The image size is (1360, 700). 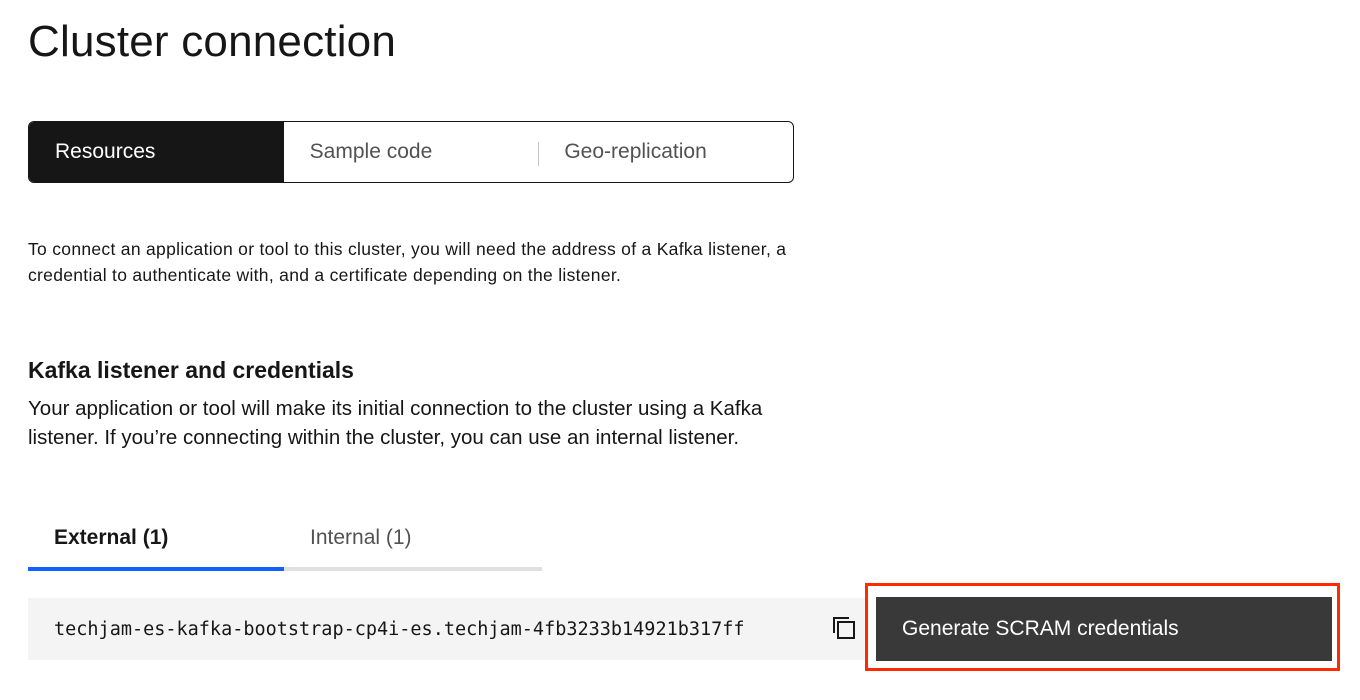 What do you see at coordinates (413, 542) in the screenshot?
I see `tab-internal: Internal (1)` at bounding box center [413, 542].